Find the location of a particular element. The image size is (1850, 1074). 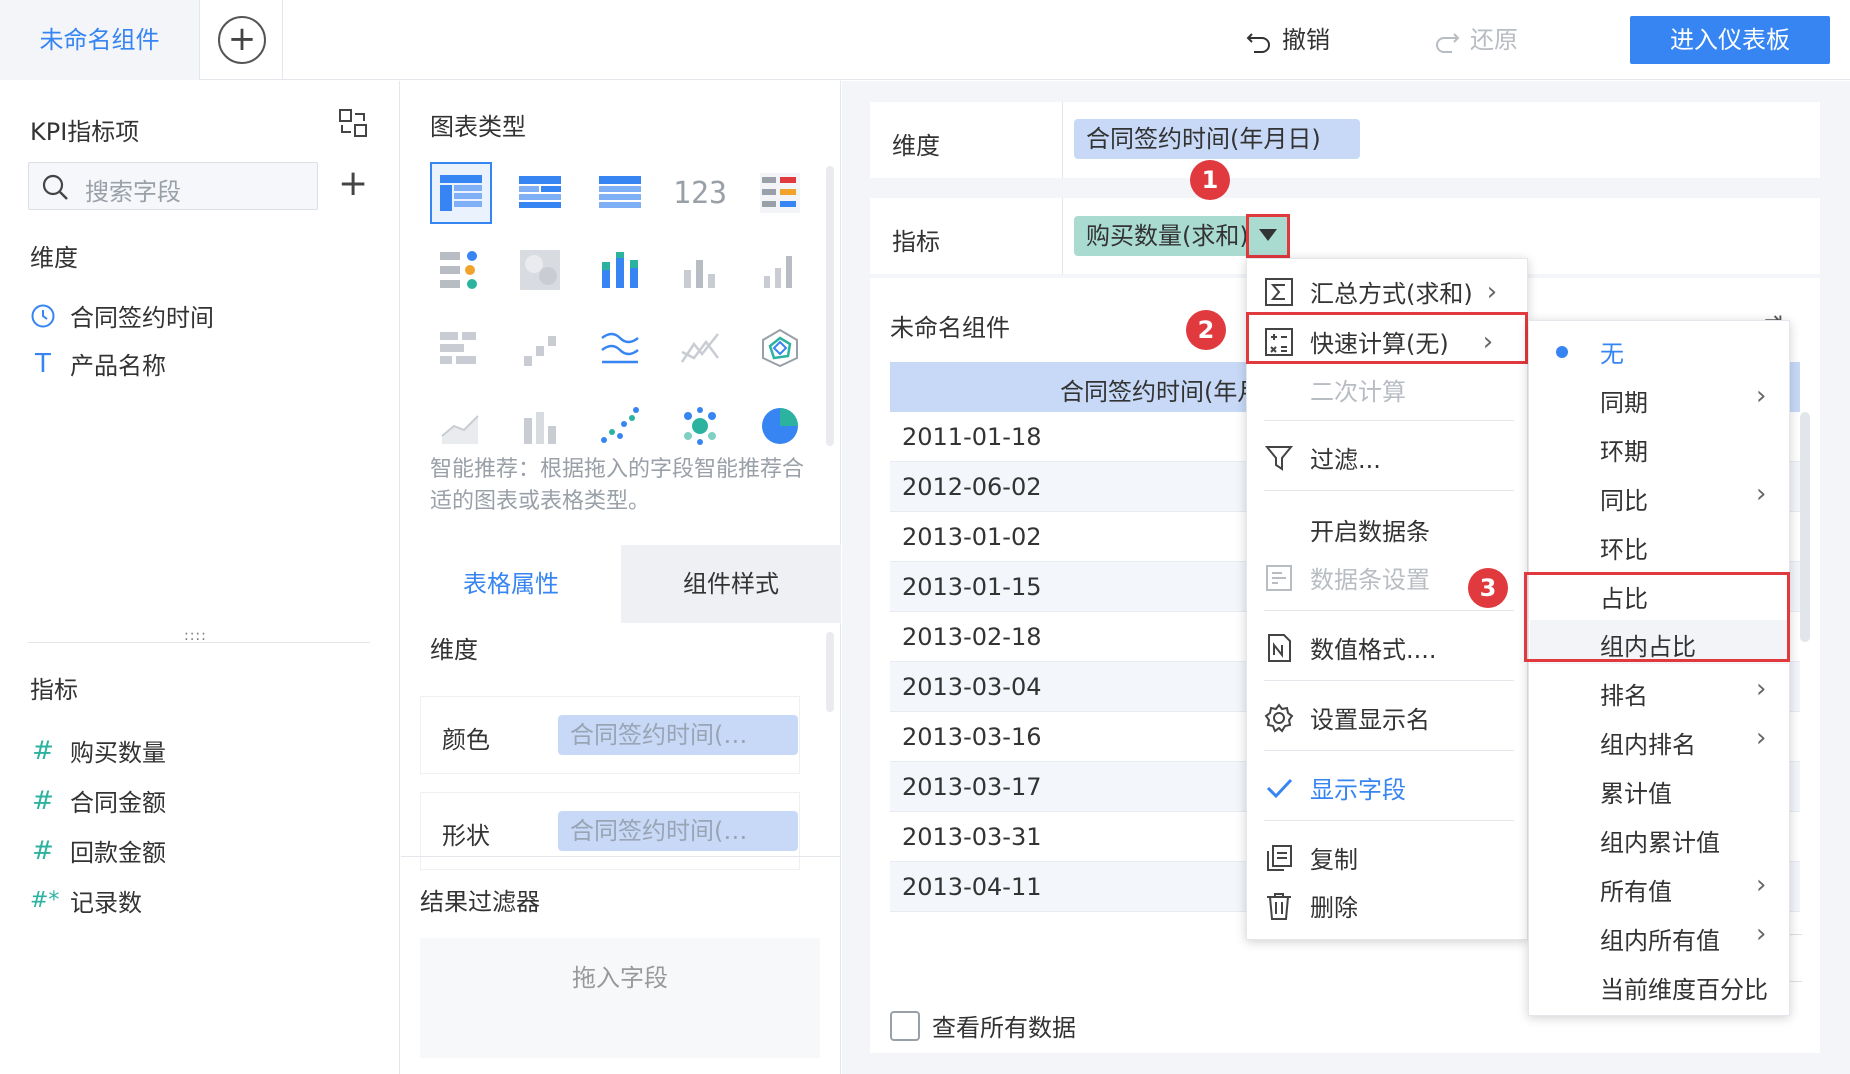

prop-color-label: 颜色 is located at coordinates (466, 740).